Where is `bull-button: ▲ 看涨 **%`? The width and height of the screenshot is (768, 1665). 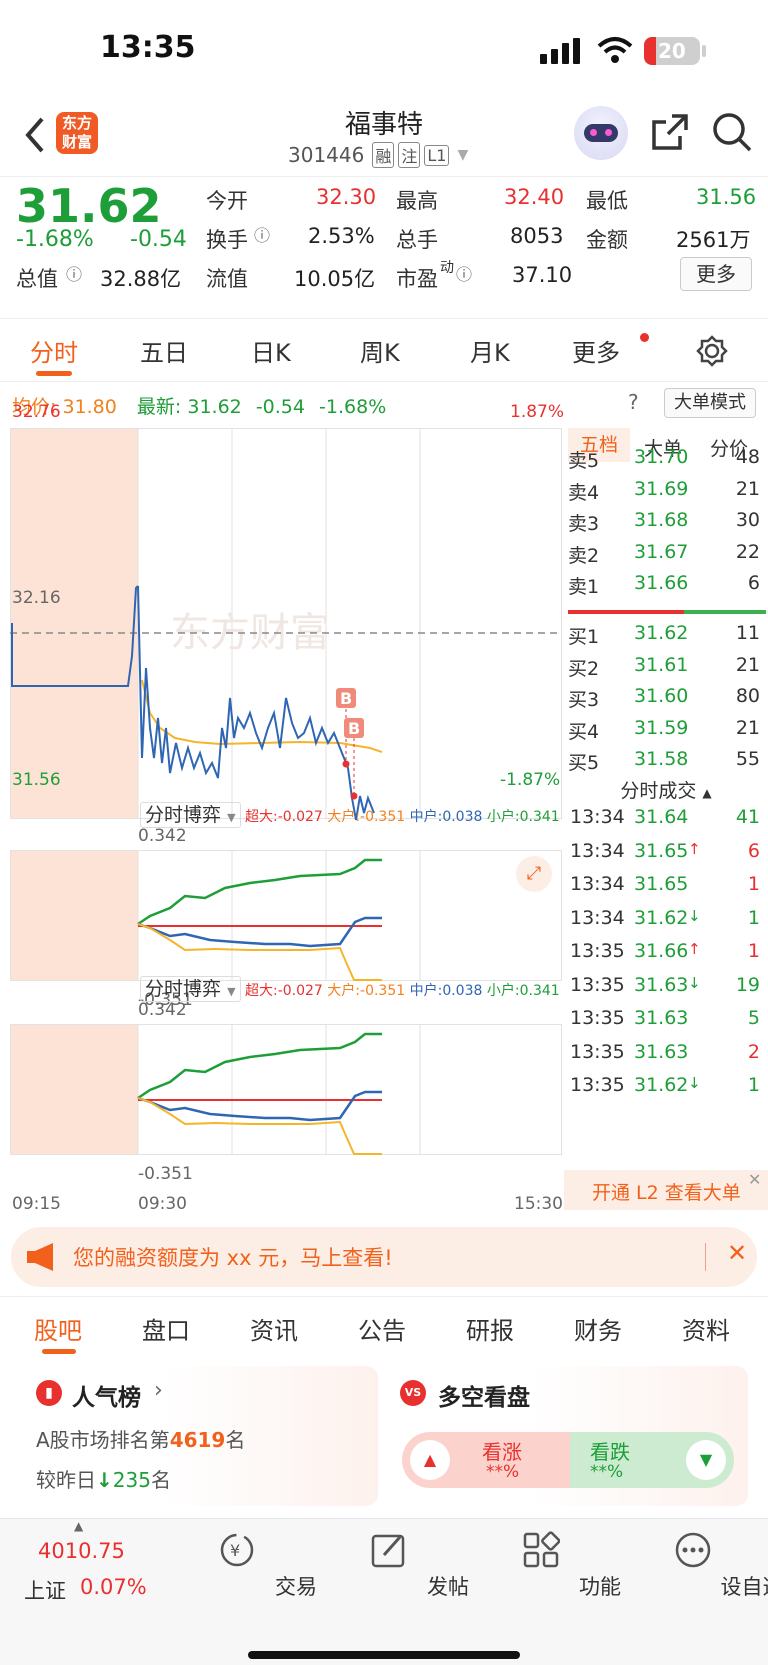
bull-button: ▲ 看涨 **% is located at coordinates (486, 1460).